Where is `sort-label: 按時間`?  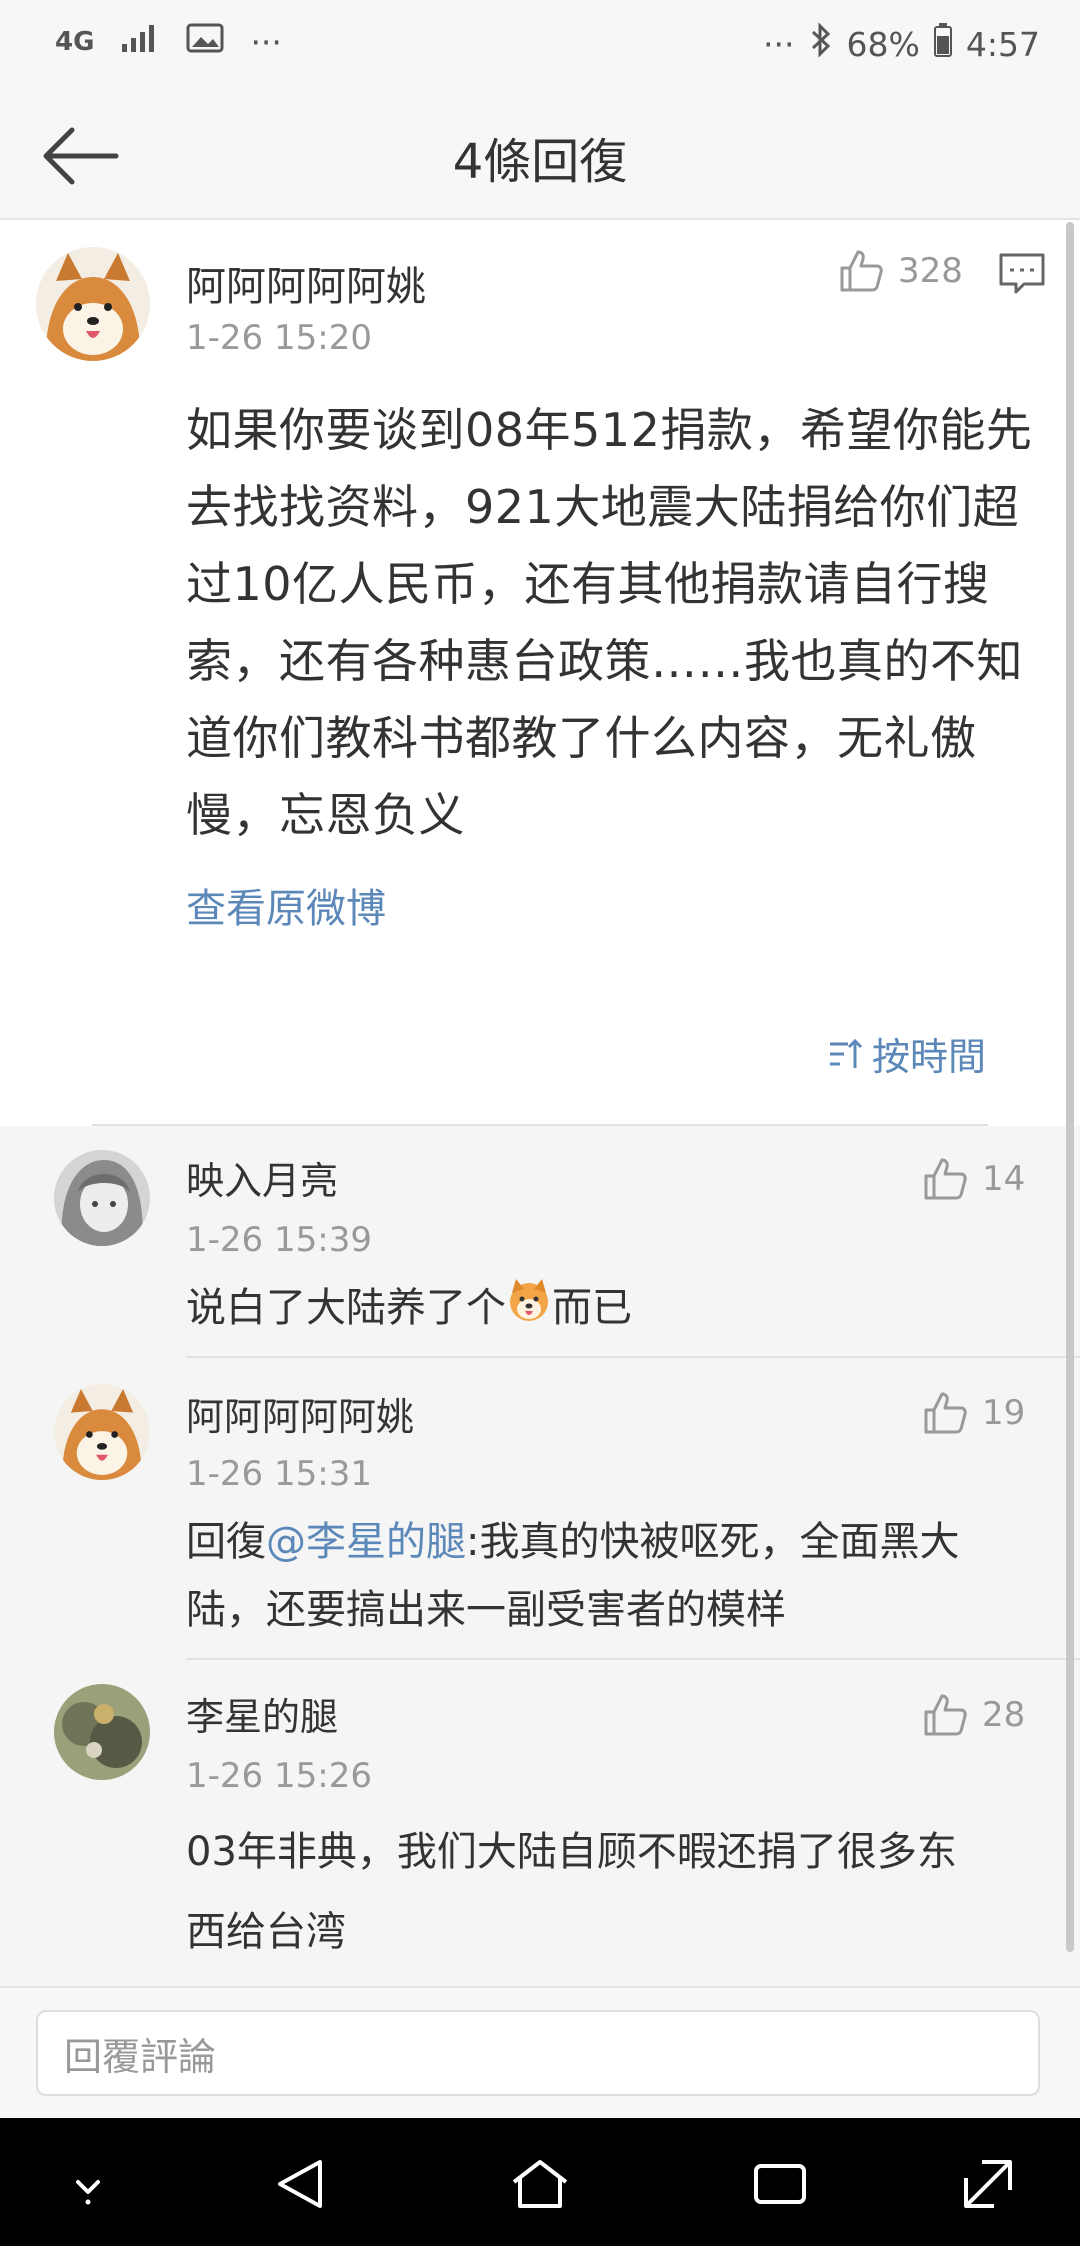
sort-label: 按時間 is located at coordinates (928, 1057).